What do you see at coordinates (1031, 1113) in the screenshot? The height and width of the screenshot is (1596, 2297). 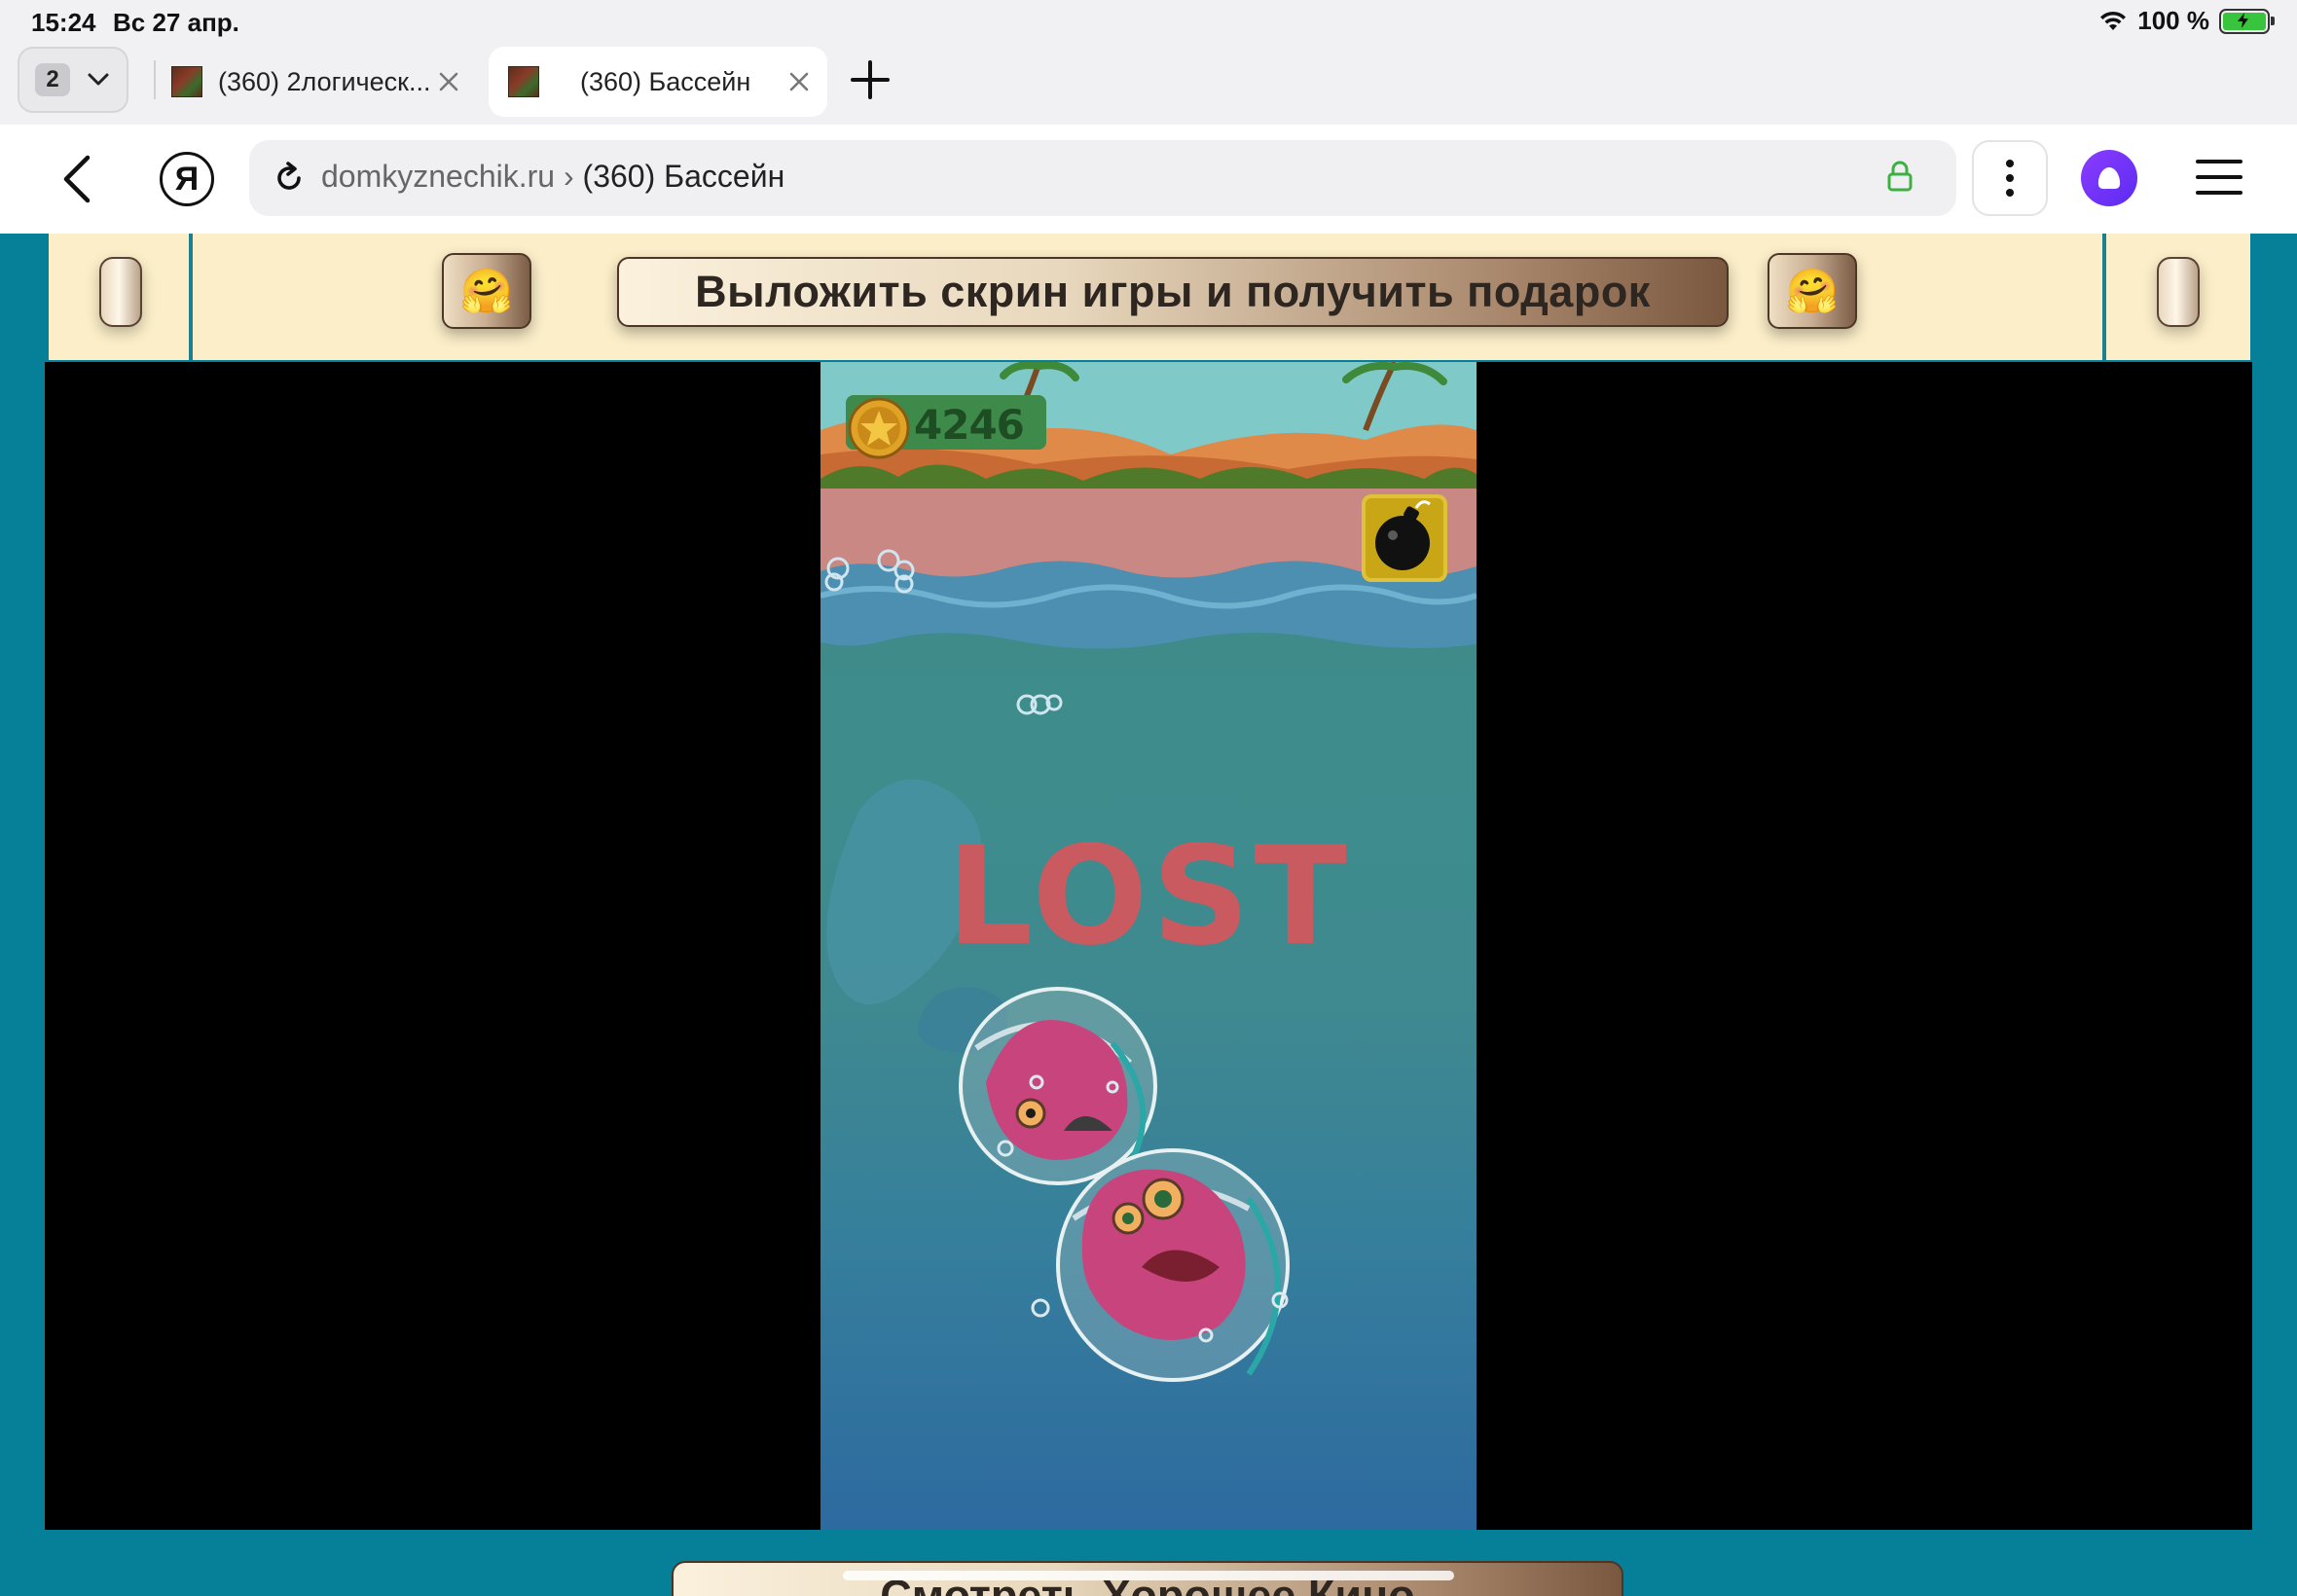 I see `creature-1-pupil` at bounding box center [1031, 1113].